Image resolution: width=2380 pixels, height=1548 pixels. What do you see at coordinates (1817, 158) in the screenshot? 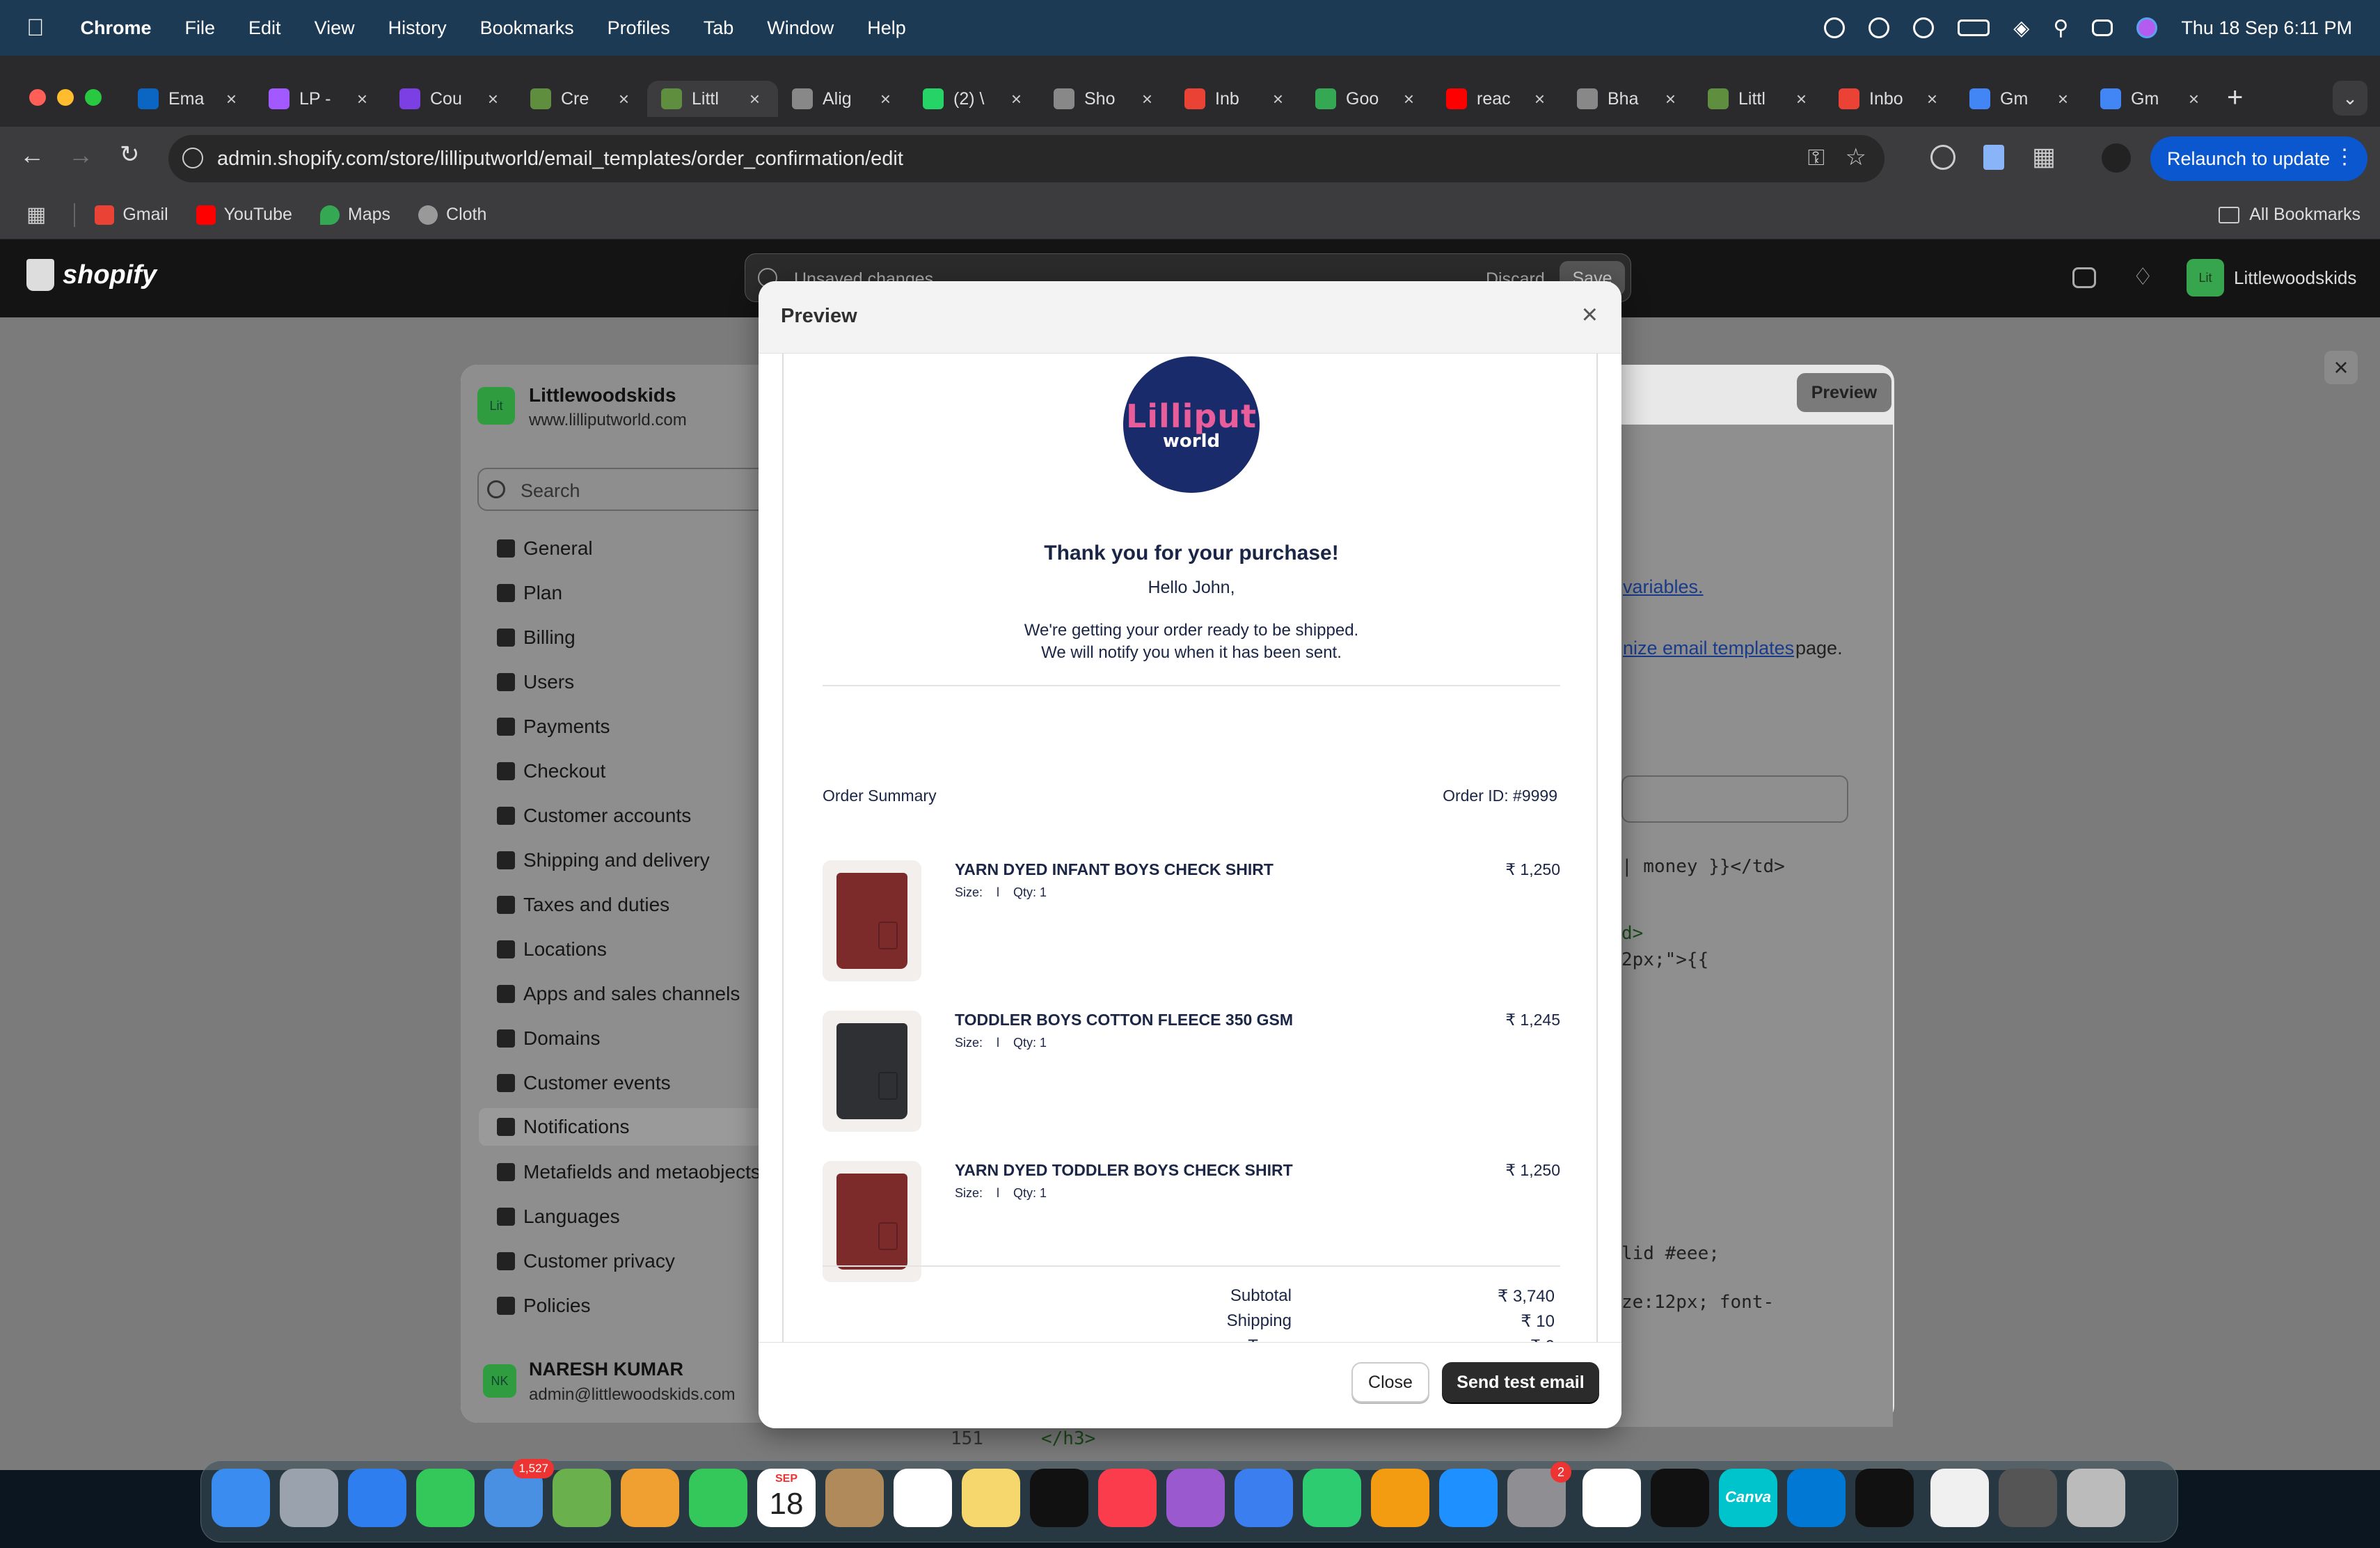
I see `password-key-icon: ⚿` at bounding box center [1817, 158].